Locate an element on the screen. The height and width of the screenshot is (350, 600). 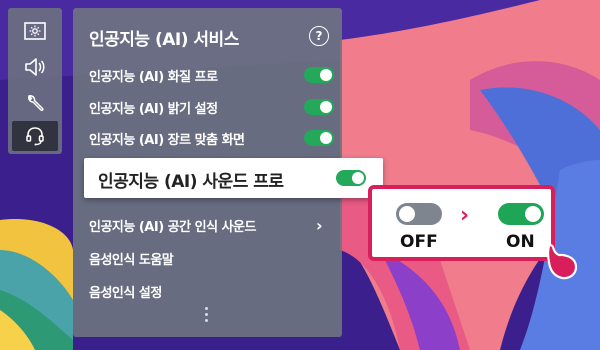
off-label: OFF is located at coordinates (419, 242).